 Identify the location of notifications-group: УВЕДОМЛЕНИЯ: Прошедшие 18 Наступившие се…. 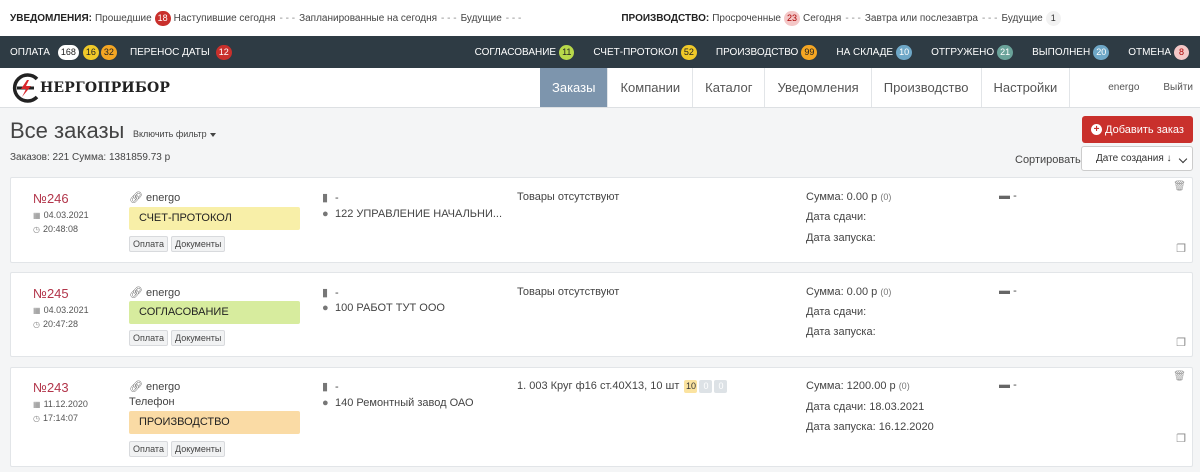
(267, 18).